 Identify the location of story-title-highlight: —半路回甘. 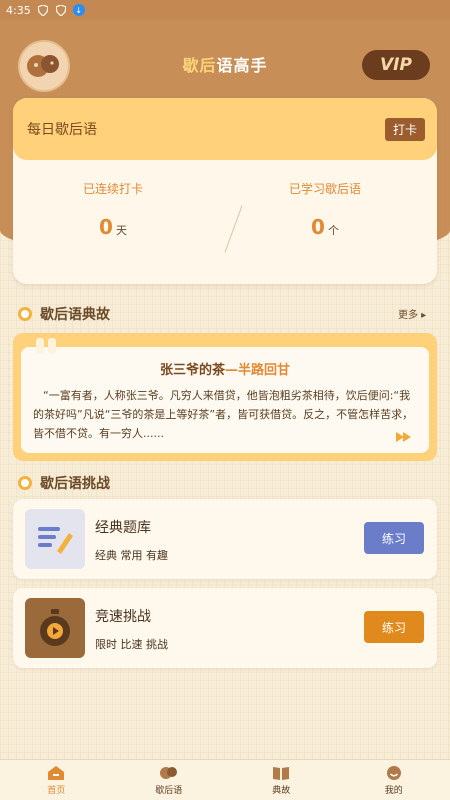
(258, 370).